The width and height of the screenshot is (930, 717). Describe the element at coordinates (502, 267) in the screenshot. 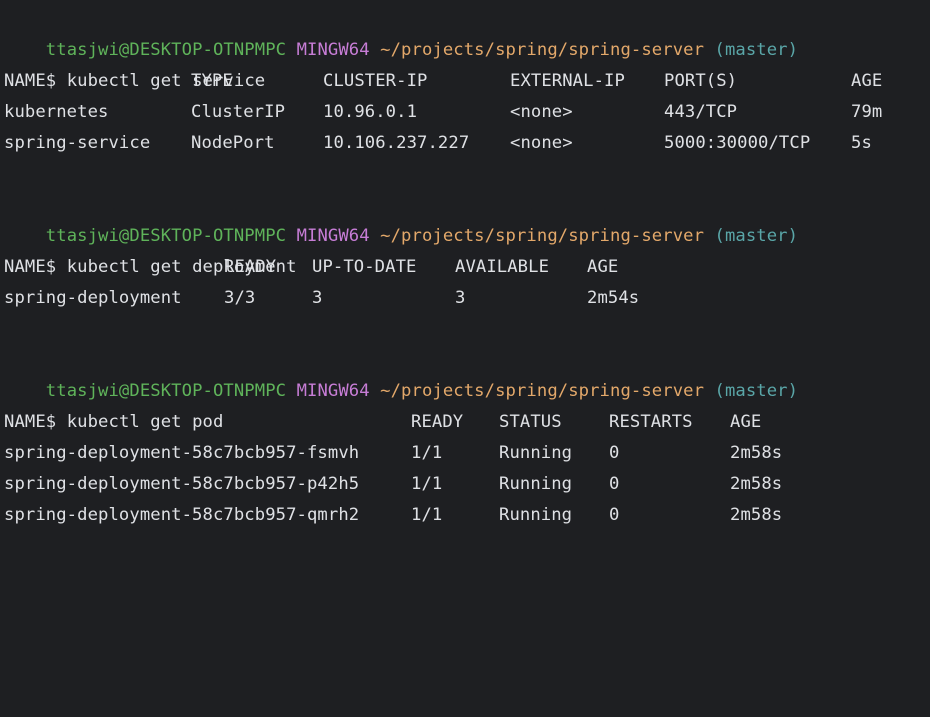

I see `header-cell: AVAILABLE` at that location.